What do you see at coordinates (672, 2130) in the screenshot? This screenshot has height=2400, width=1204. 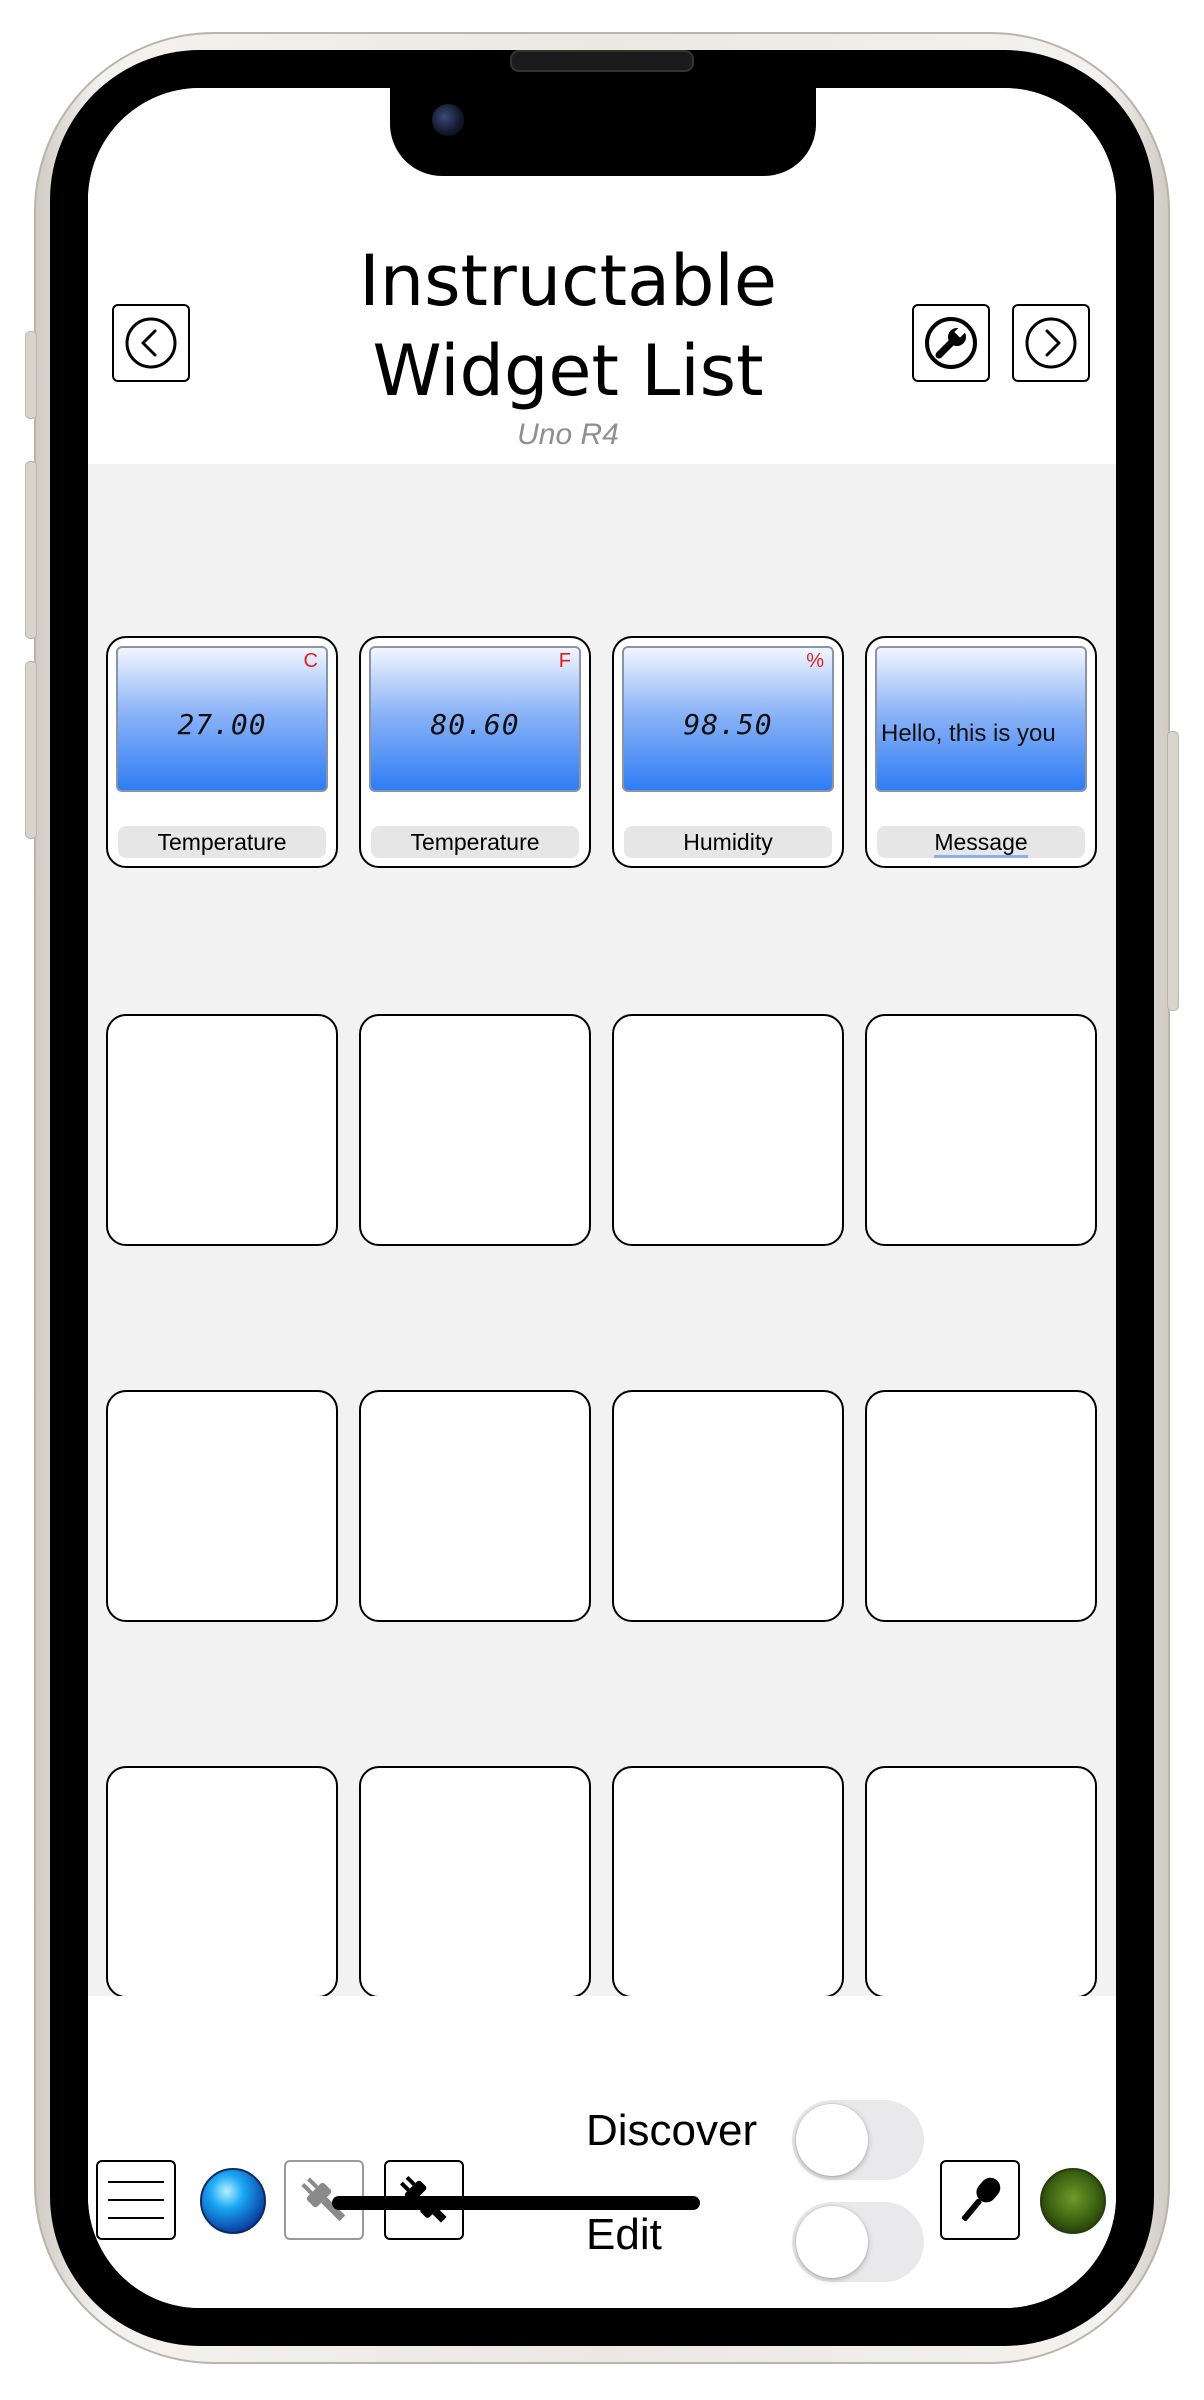 I see `discover-label: Discover` at bounding box center [672, 2130].